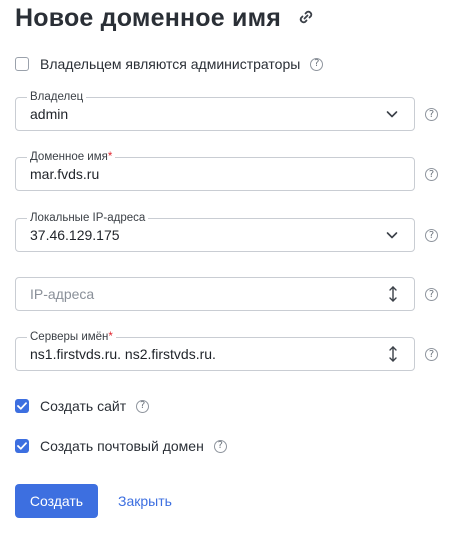  Describe the element at coordinates (75, 235) in the screenshot. I see `local-ips-value: 37.46.129.175` at that location.